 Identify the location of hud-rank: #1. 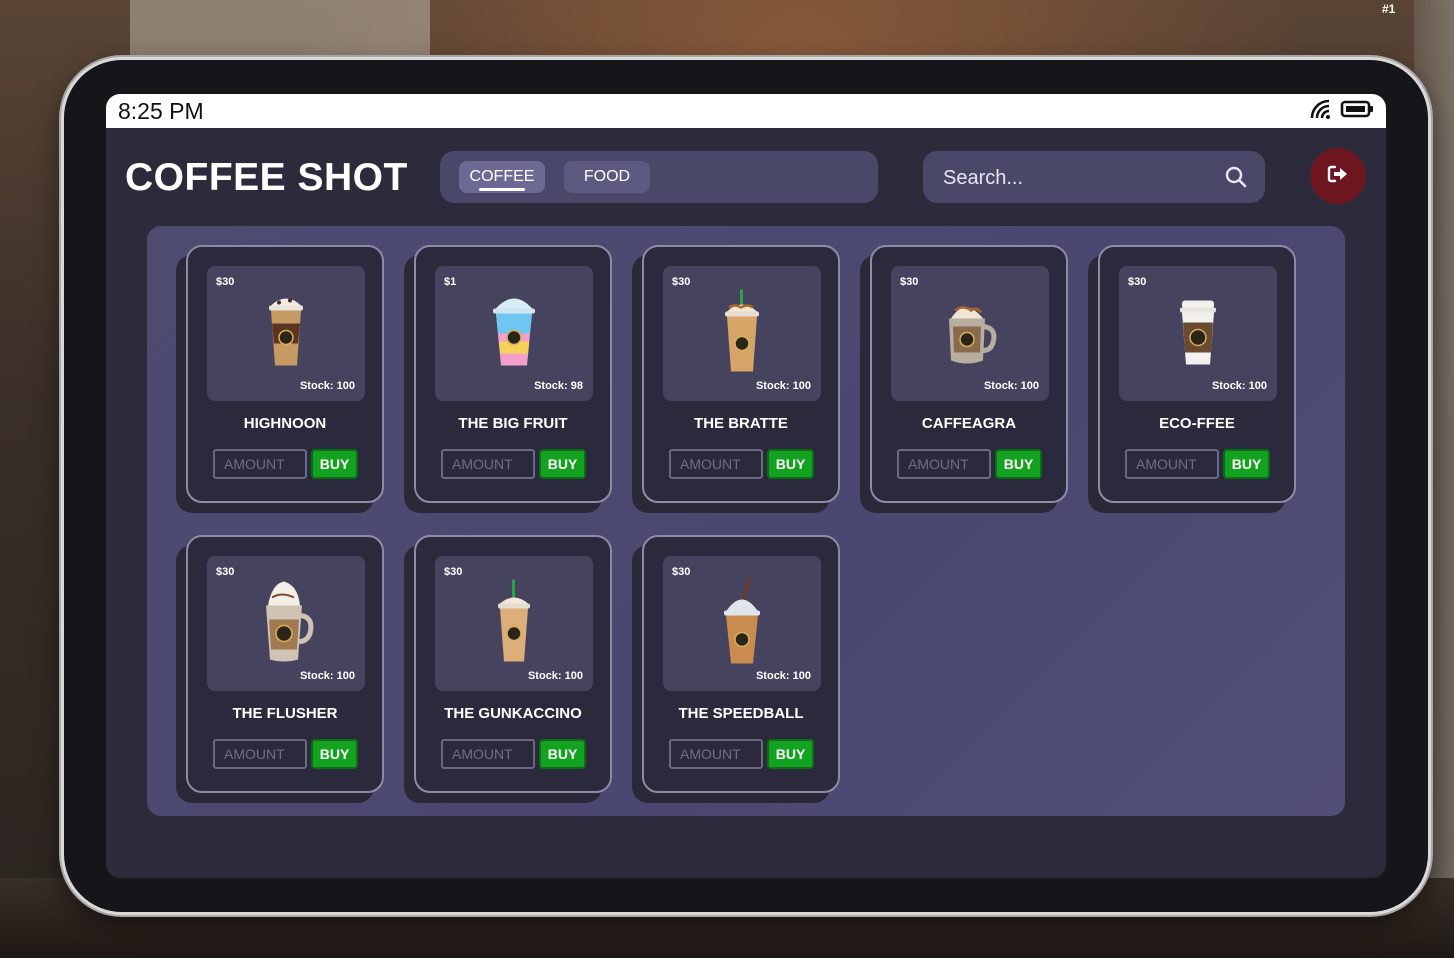
(1389, 9).